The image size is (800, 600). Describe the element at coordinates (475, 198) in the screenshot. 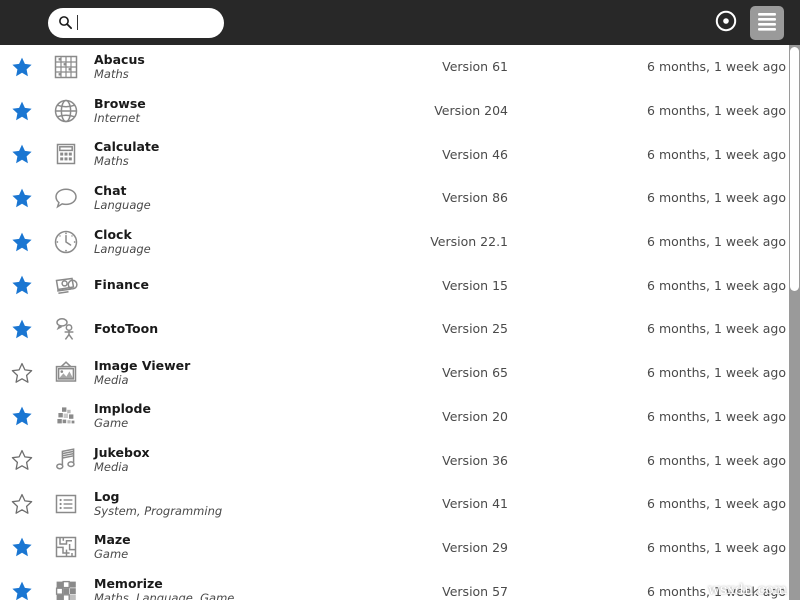

I see `activity-version: Version 86` at that location.